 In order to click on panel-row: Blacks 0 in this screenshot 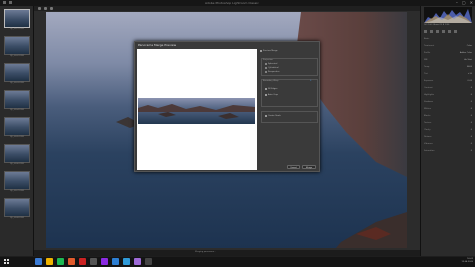, I will do `click(448, 116)`.